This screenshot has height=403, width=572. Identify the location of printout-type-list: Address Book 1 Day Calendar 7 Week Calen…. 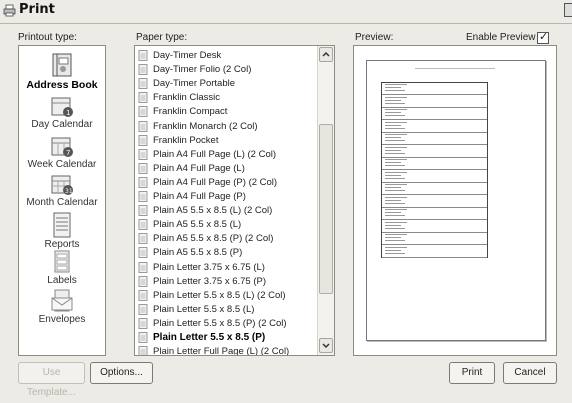
(62, 200).